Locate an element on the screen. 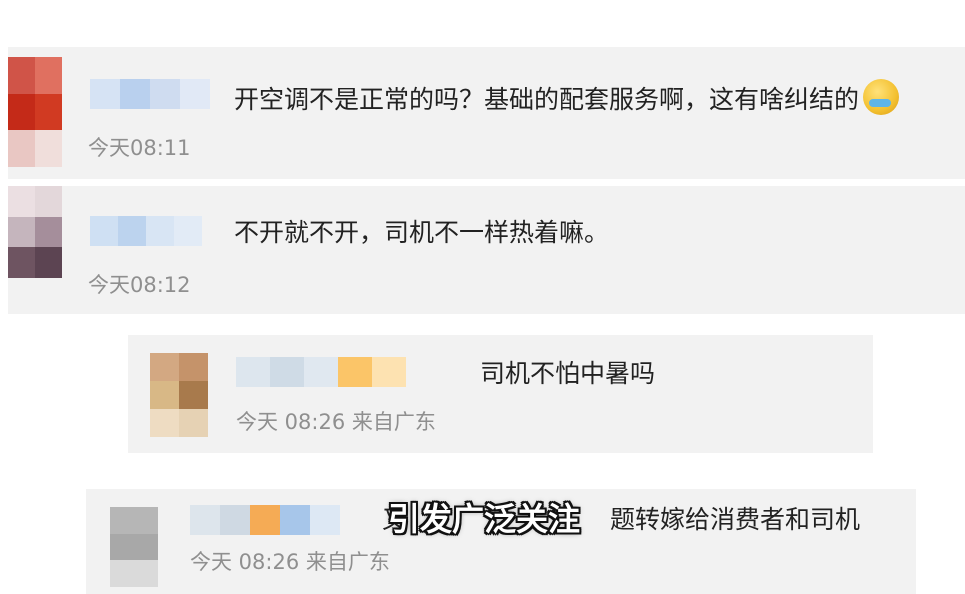  reply-text-partial: 题转嫁给消费者和司机 is located at coordinates (735, 519).